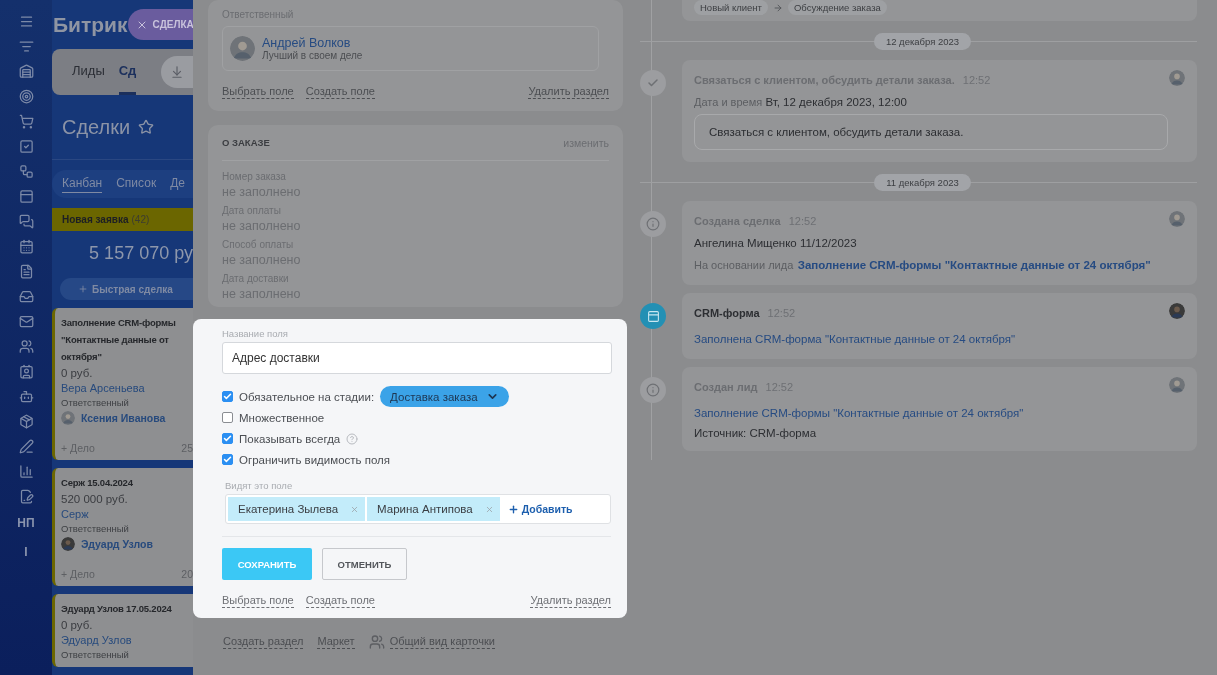 The height and width of the screenshot is (675, 1217). Describe the element at coordinates (731, 7) in the screenshot. I see `stage-chip: Новый клиент` at that location.